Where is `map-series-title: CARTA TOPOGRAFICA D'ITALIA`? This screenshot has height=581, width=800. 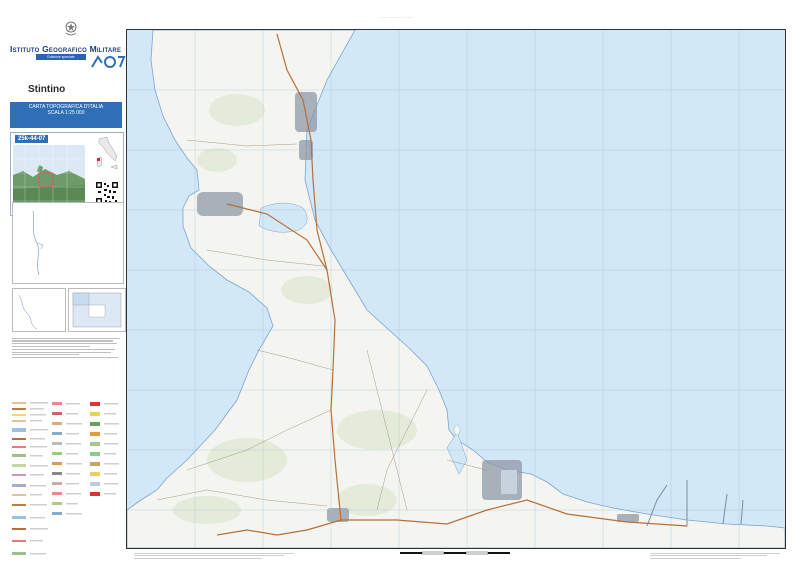 map-series-title: CARTA TOPOGRAFICA D'ITALIA is located at coordinates (66, 107).